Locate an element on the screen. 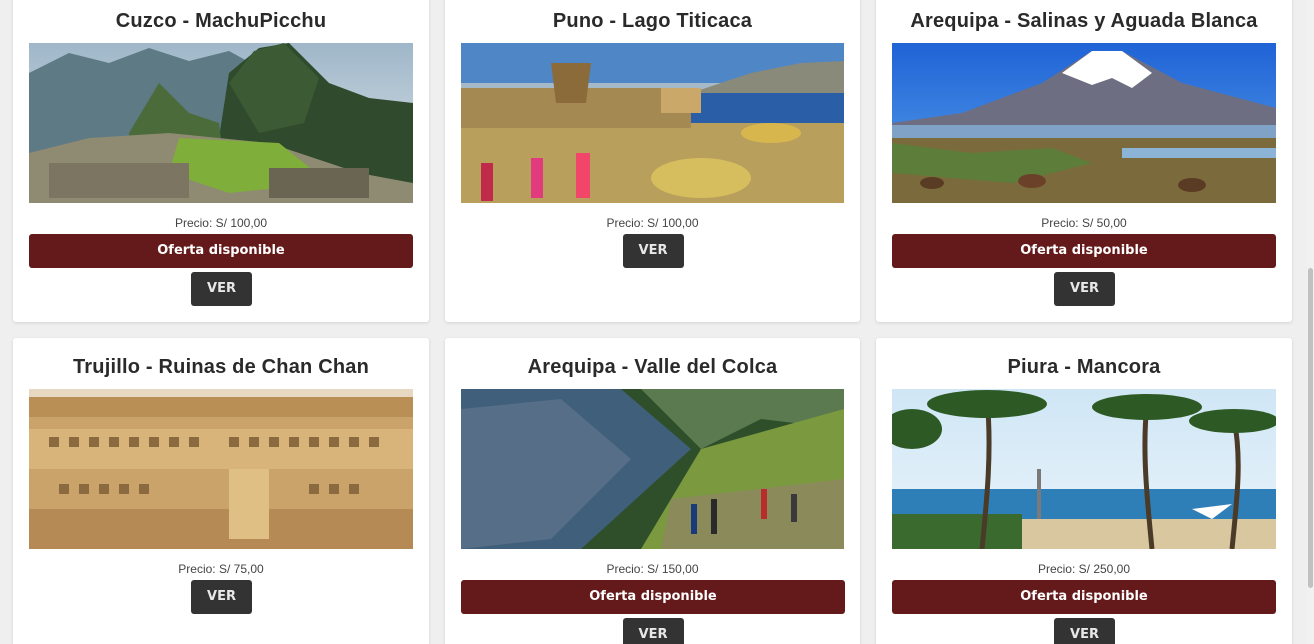 This screenshot has height=644, width=1314. colca-valley-photo is located at coordinates (652, 469).